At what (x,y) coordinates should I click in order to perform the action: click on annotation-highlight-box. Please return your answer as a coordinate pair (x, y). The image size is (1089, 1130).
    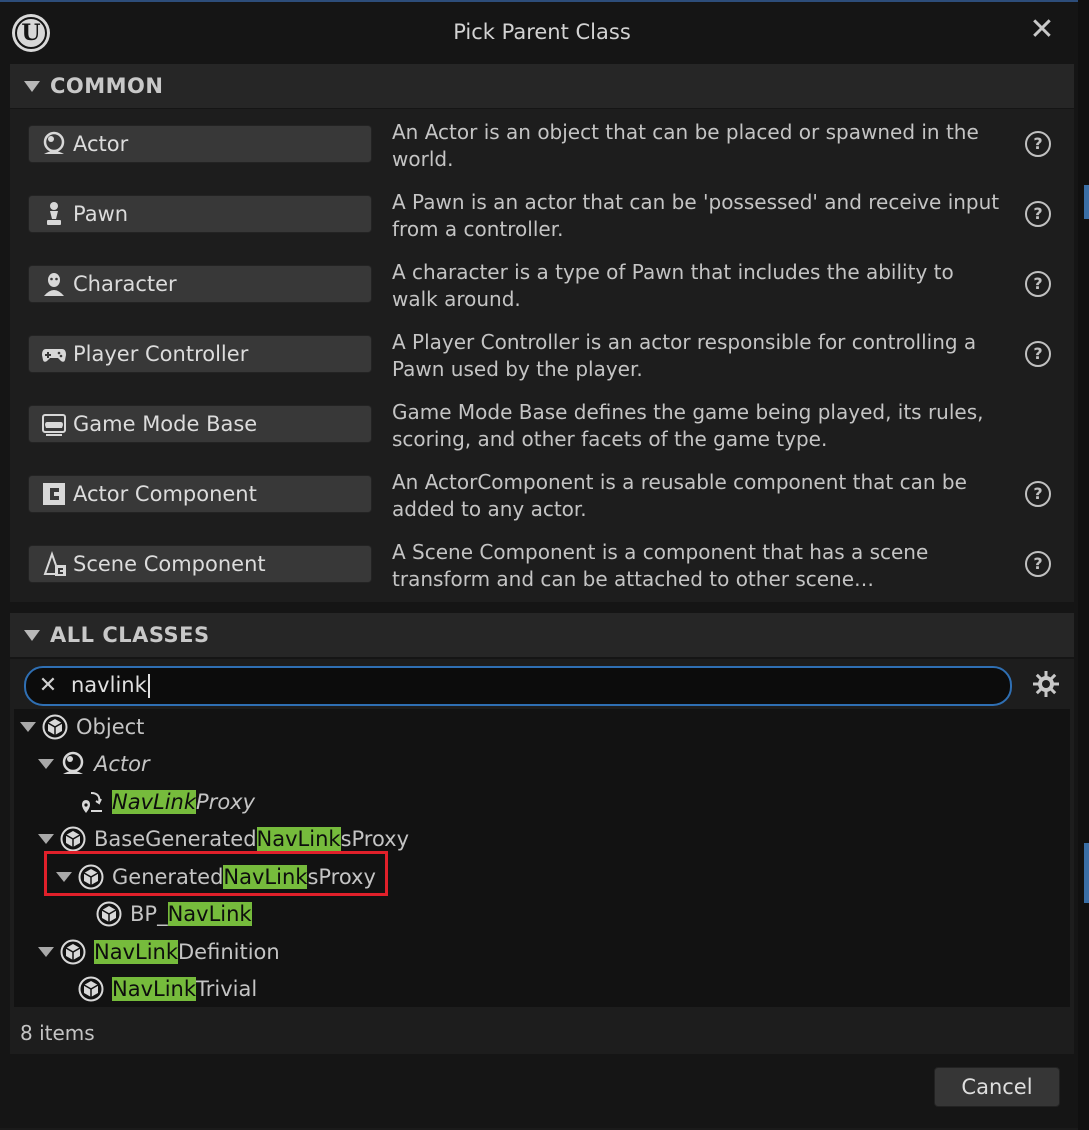
    Looking at the image, I should click on (216, 873).